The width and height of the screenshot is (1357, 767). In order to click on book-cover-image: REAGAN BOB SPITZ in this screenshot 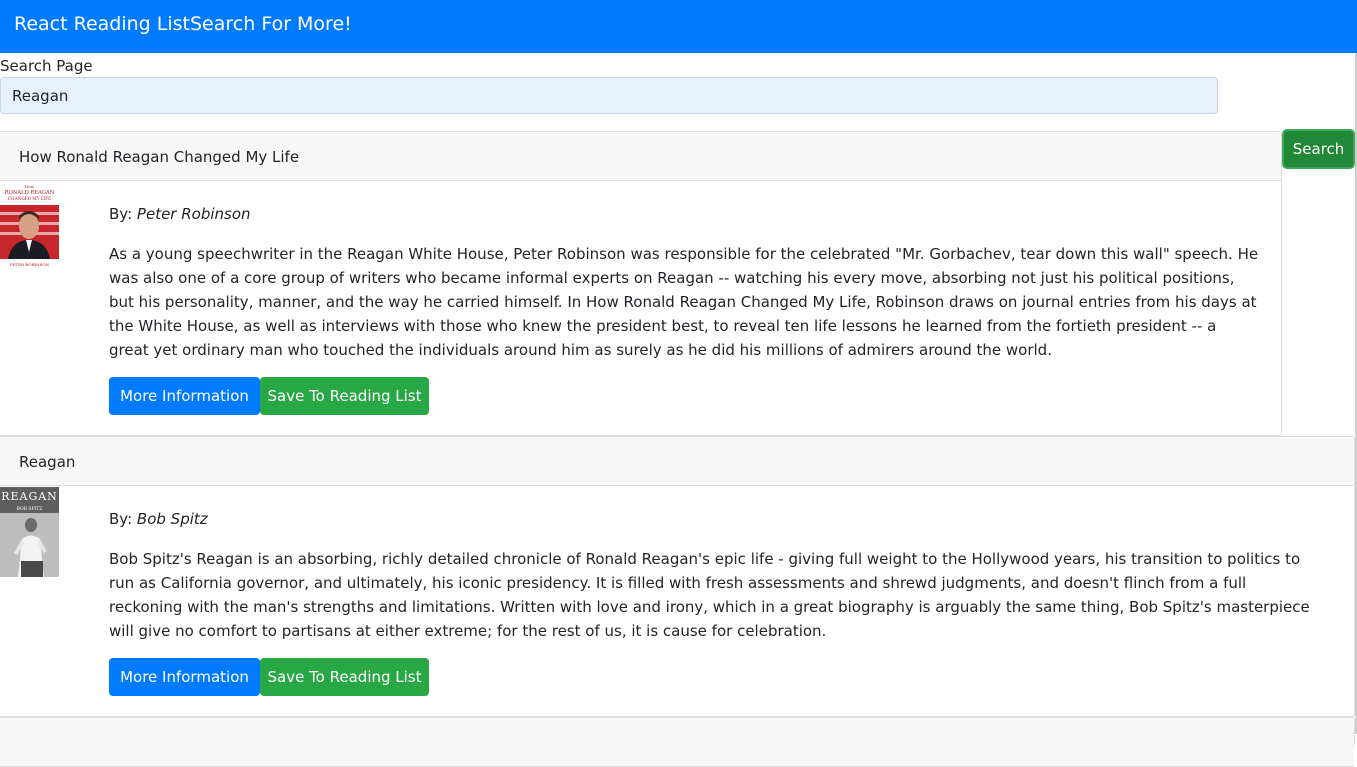, I will do `click(29, 532)`.